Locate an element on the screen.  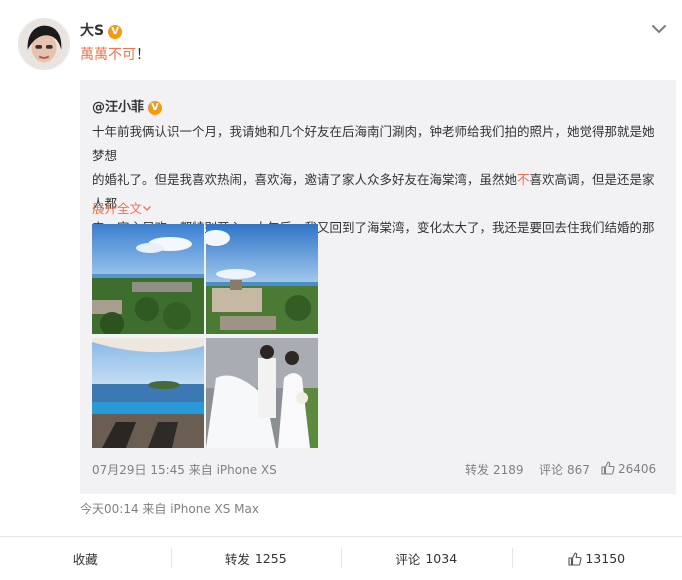
expand-label: 展开全文 is located at coordinates (117, 208).